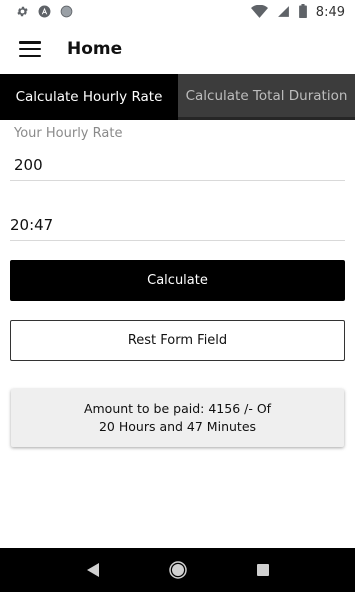 This screenshot has width=355, height=592. I want to click on back-icon, so click(93, 570).